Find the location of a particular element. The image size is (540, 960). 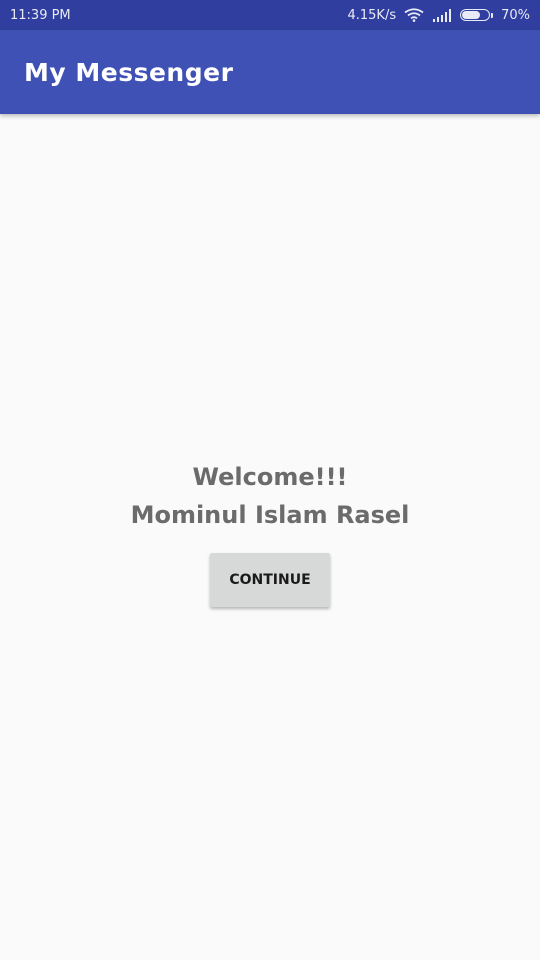

welcome-message: Welcome!!! Mominul Islam Rasel is located at coordinates (270, 496).